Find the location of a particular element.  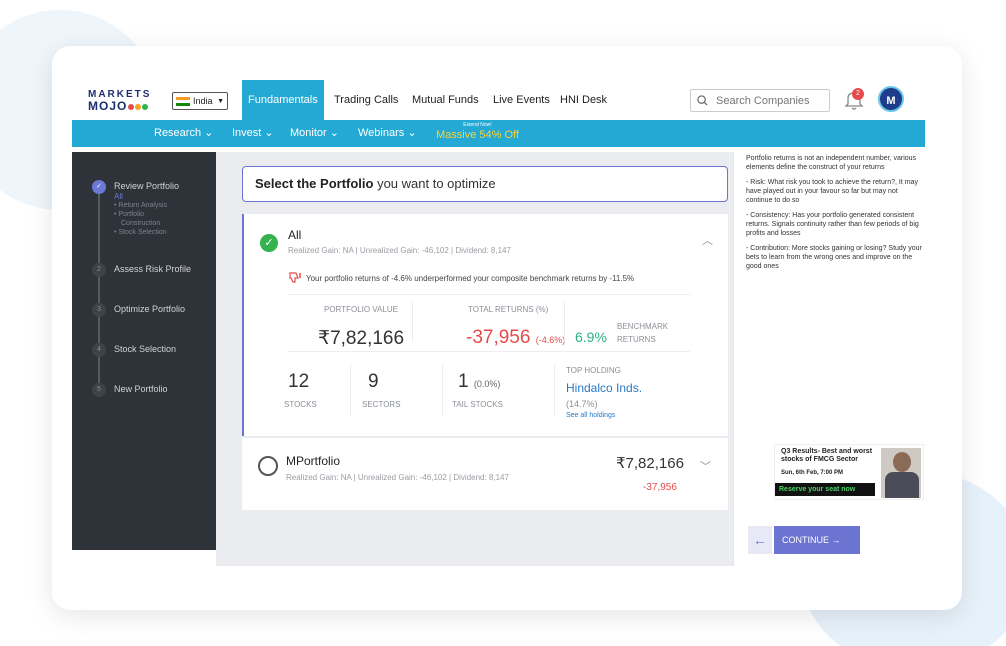

check-circle-icon: ✓ is located at coordinates (269, 243).